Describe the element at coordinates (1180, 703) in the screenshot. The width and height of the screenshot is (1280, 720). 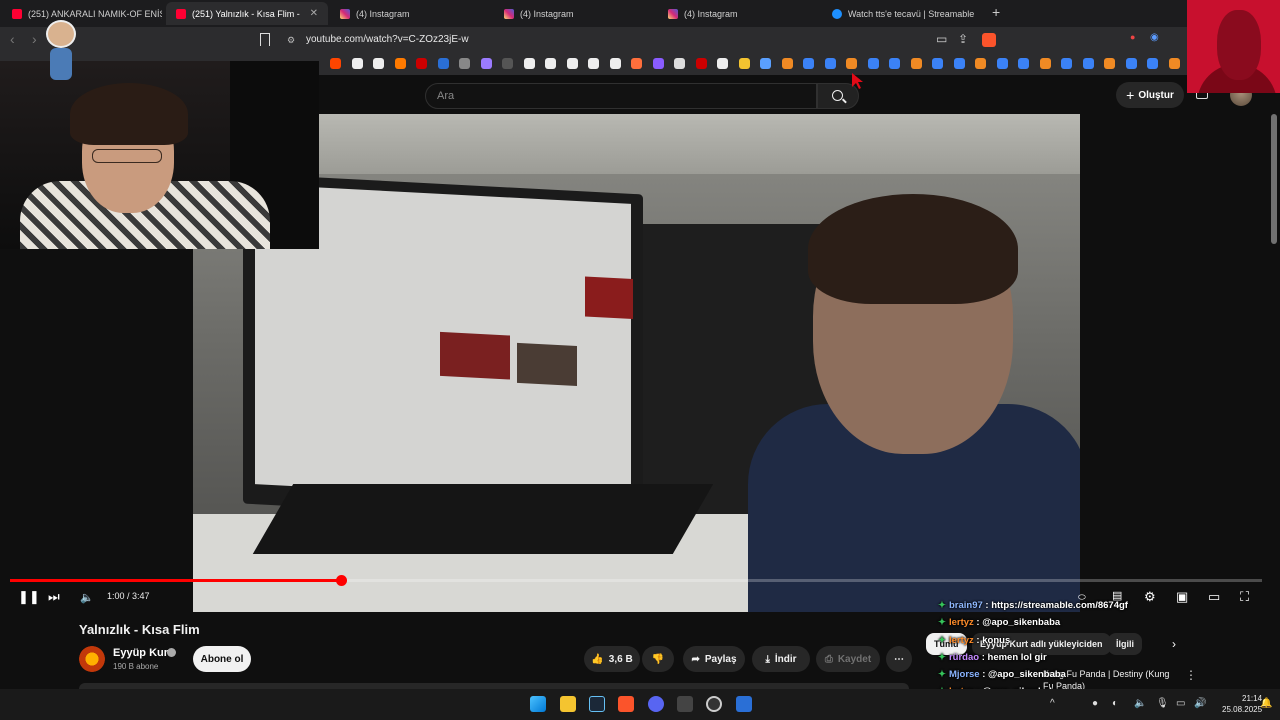
I see `tray-network-icon: ▭` at that location.